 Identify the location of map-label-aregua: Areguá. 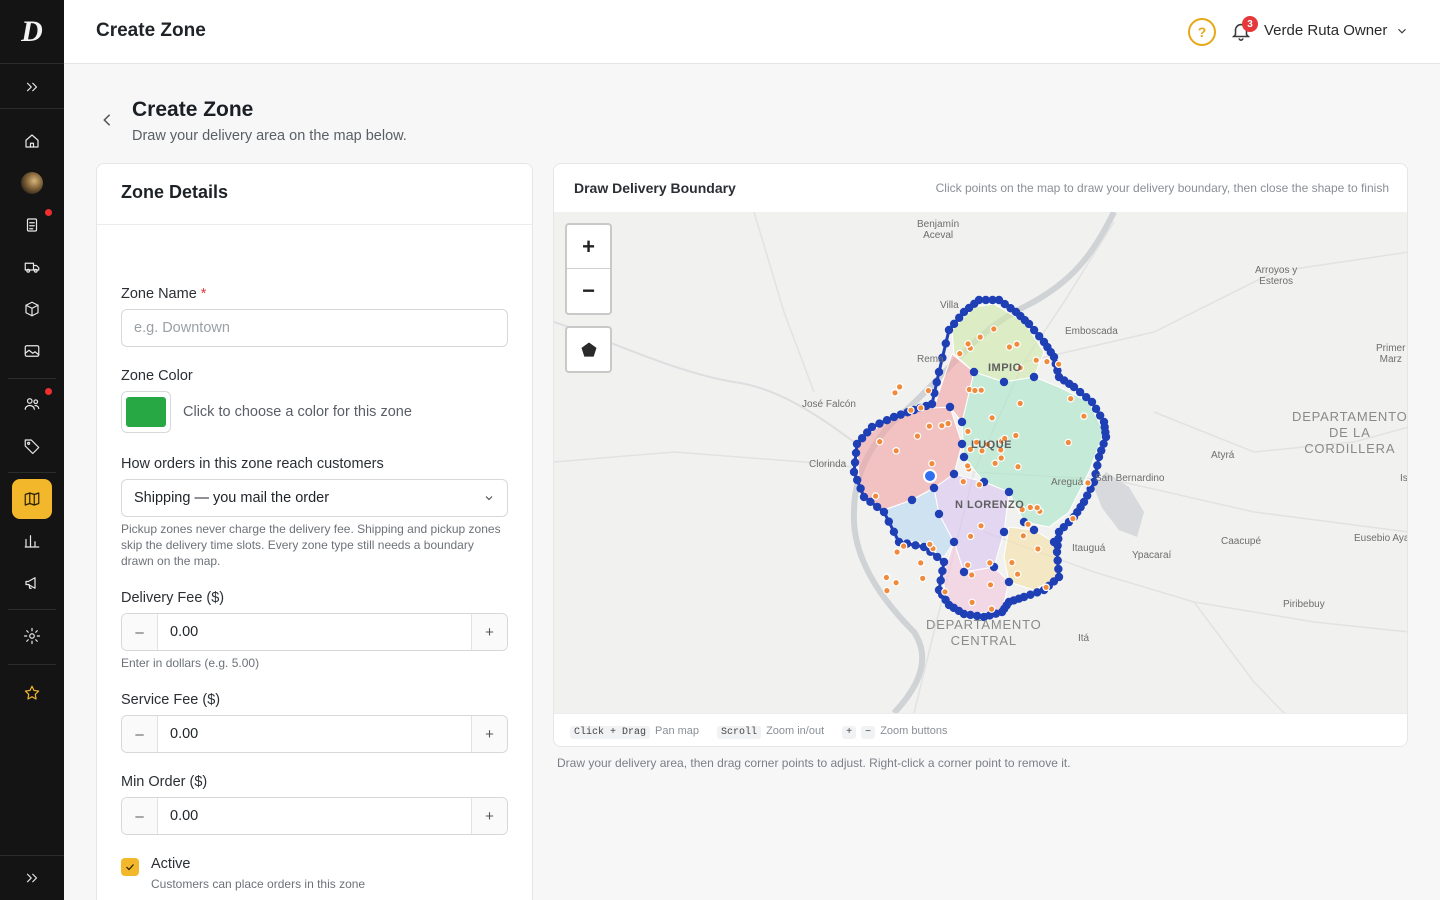
(1067, 482).